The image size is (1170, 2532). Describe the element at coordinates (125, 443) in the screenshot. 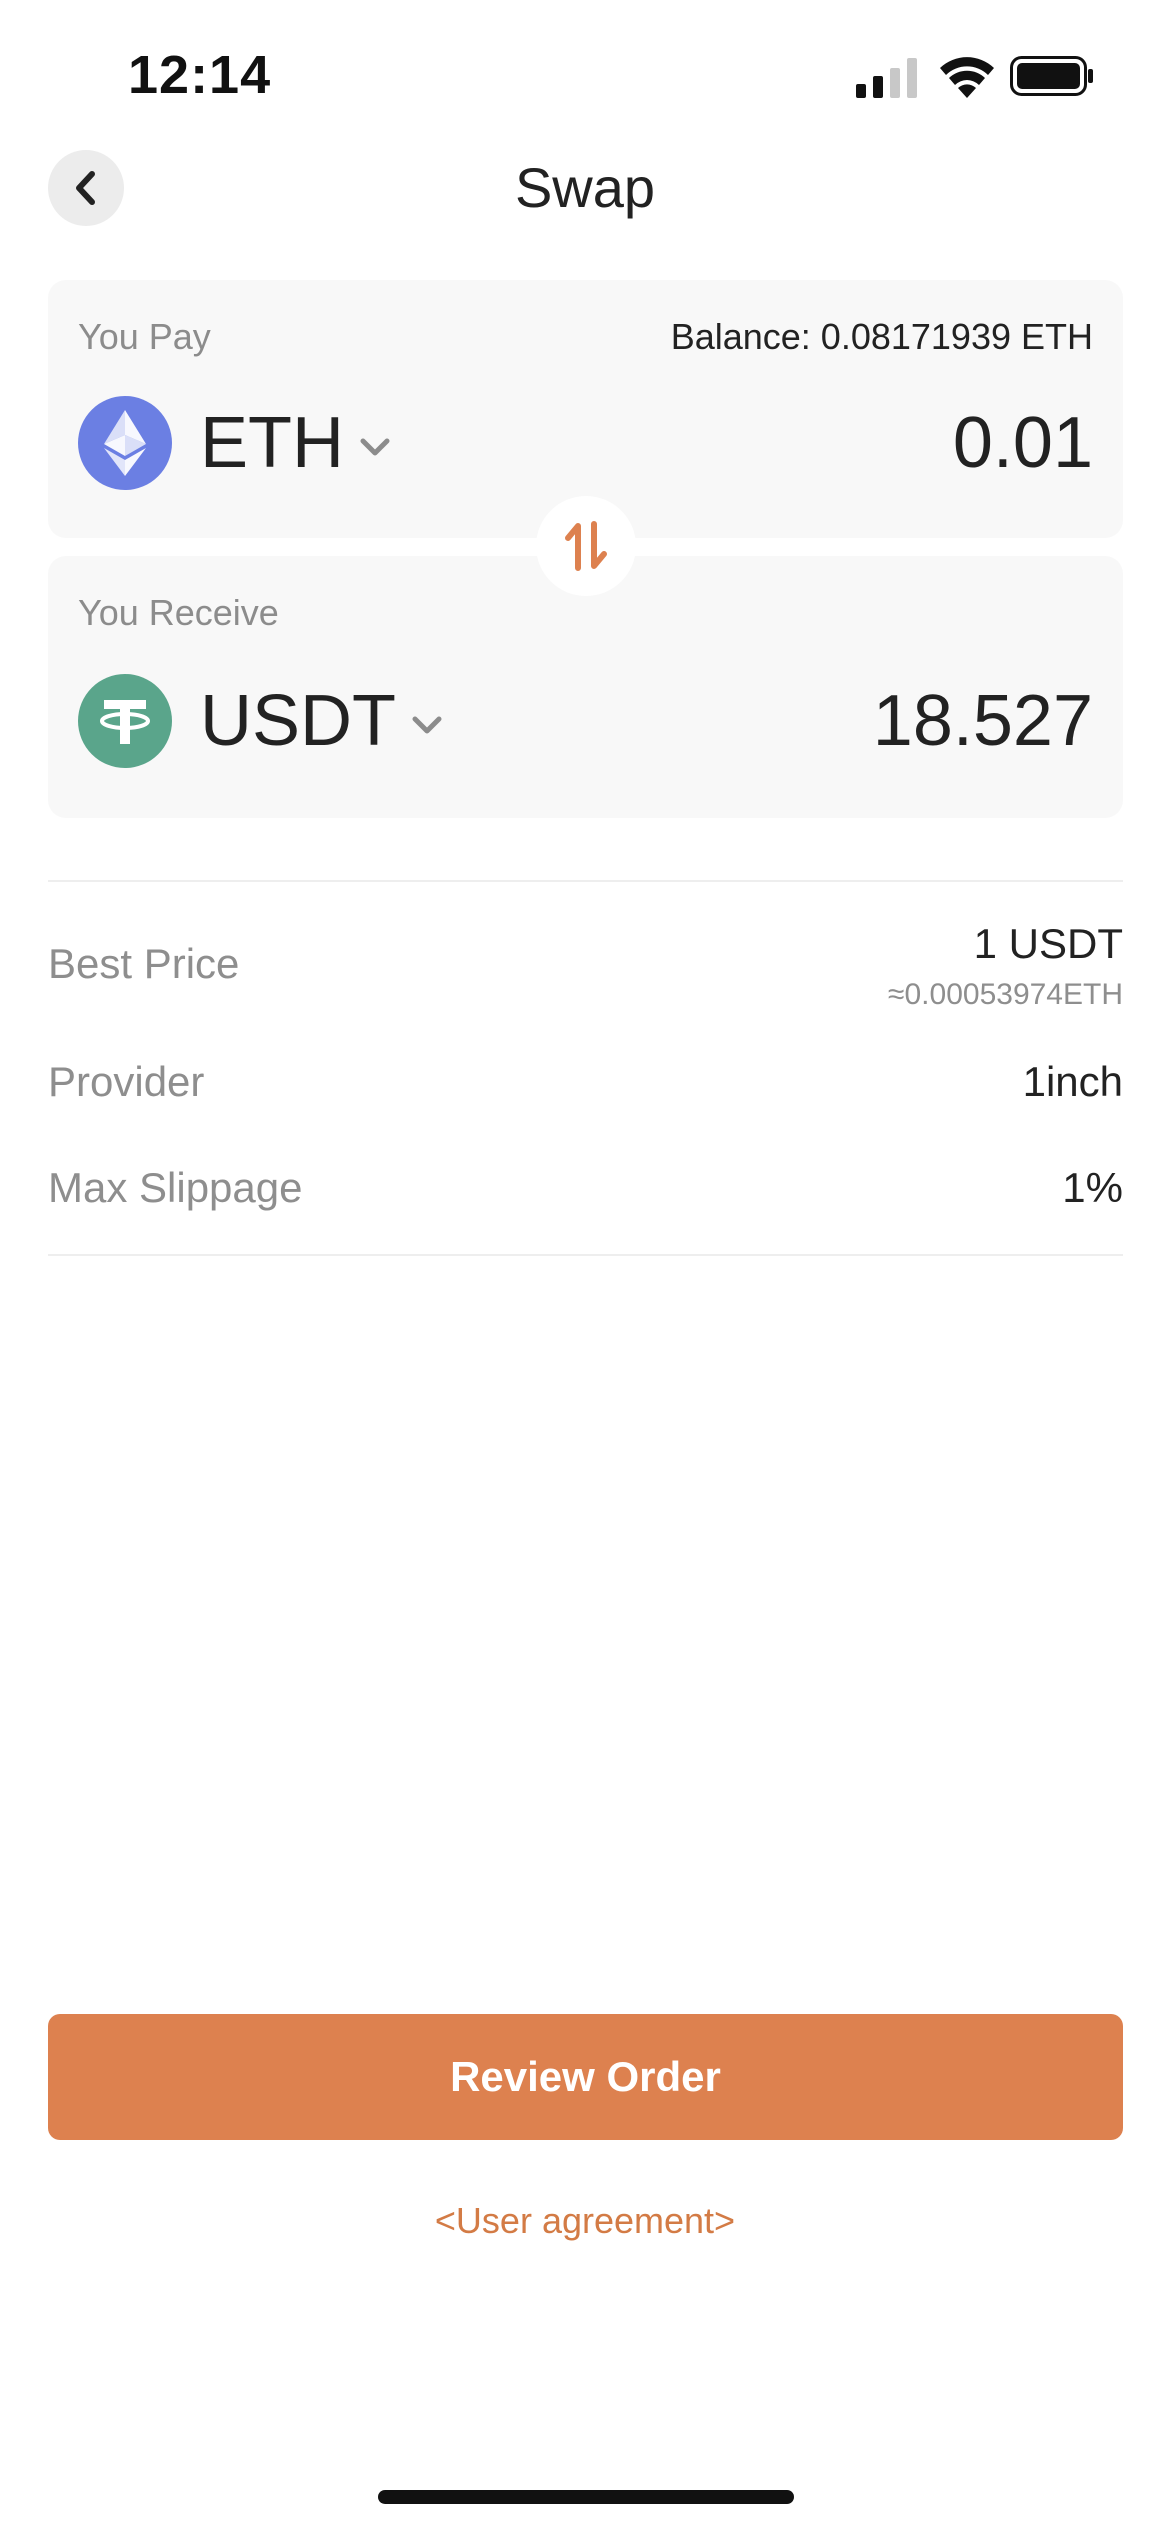

I see `ethereum-icon` at that location.